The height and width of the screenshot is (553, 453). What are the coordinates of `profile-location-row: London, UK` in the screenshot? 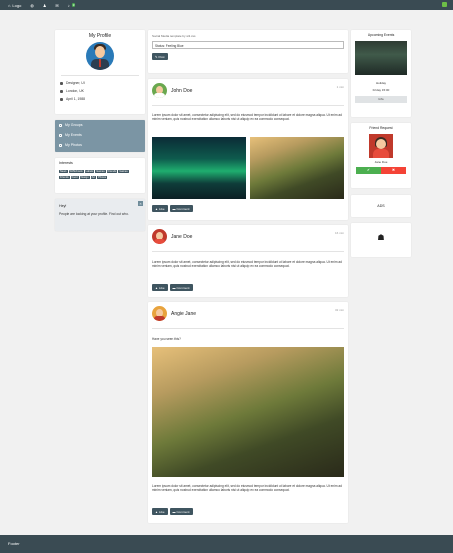 It's located at (102, 91).